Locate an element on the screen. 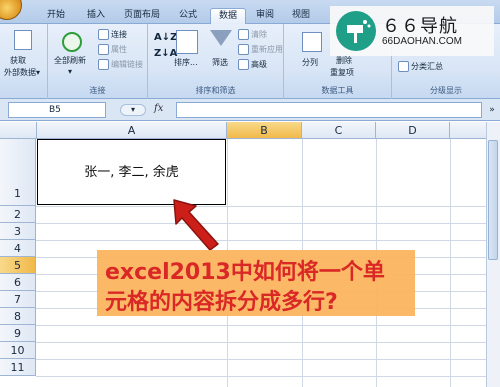 The image size is (500, 387). clear-filter-button: 清除 is located at coordinates (252, 34).